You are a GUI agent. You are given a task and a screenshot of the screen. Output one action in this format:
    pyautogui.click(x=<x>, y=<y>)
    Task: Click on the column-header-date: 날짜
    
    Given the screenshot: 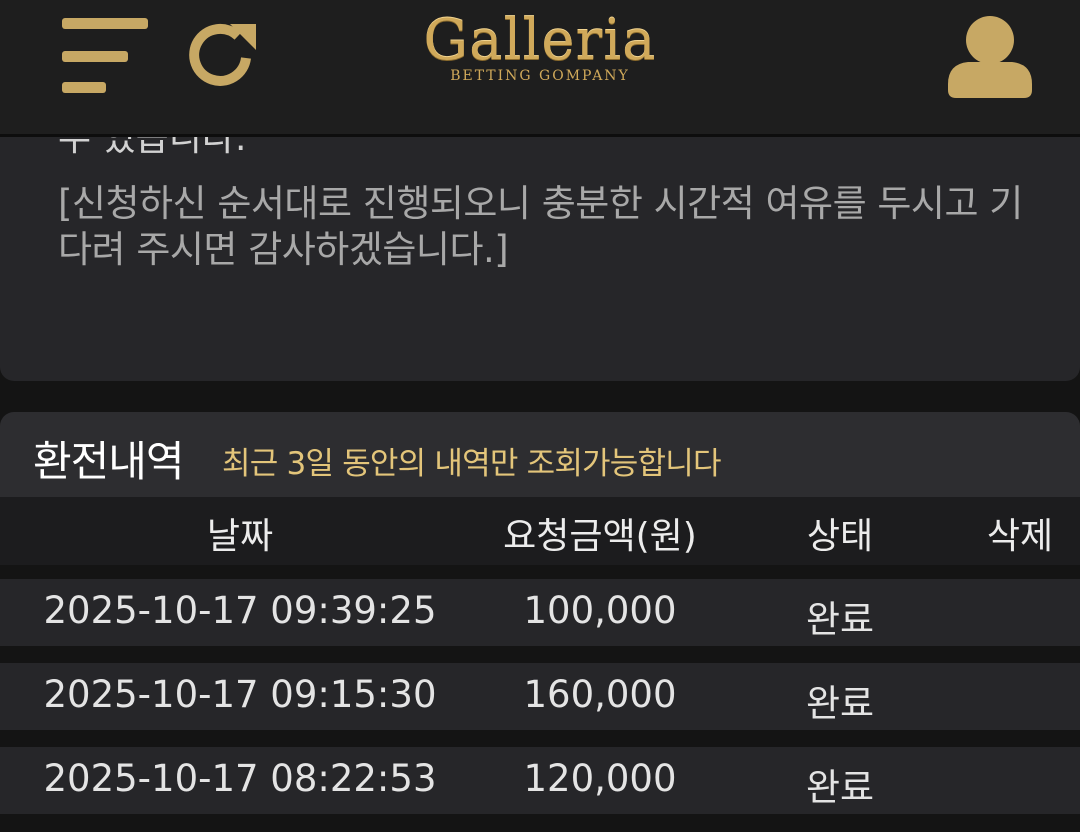 What is the action you would take?
    pyautogui.click(x=240, y=536)
    